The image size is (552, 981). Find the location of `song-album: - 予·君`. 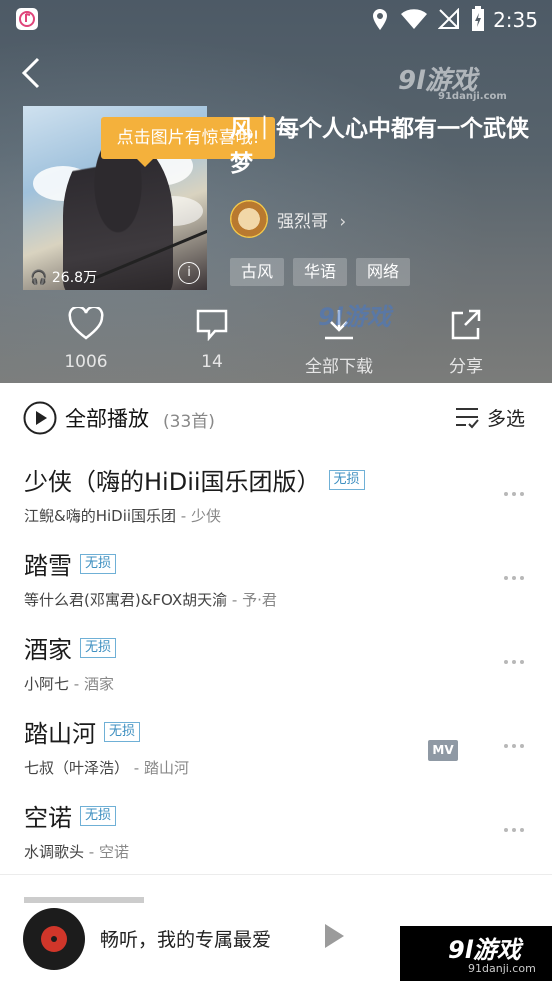

song-album: - 予·君 is located at coordinates (252, 600).